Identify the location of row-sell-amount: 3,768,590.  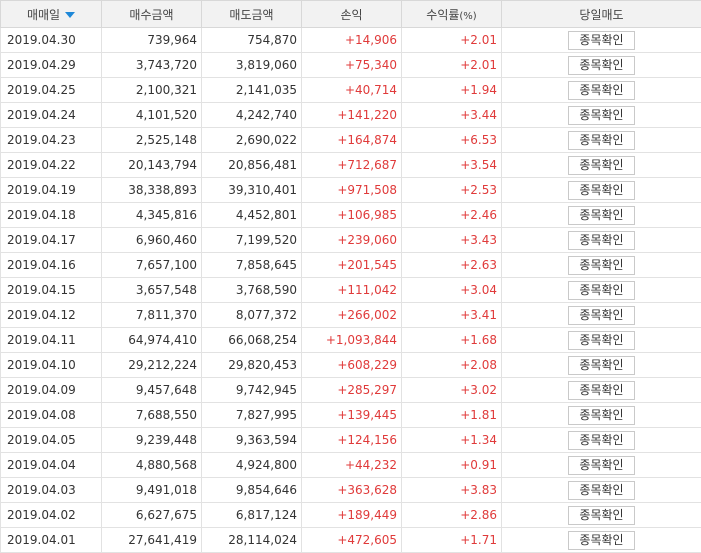
(252, 290).